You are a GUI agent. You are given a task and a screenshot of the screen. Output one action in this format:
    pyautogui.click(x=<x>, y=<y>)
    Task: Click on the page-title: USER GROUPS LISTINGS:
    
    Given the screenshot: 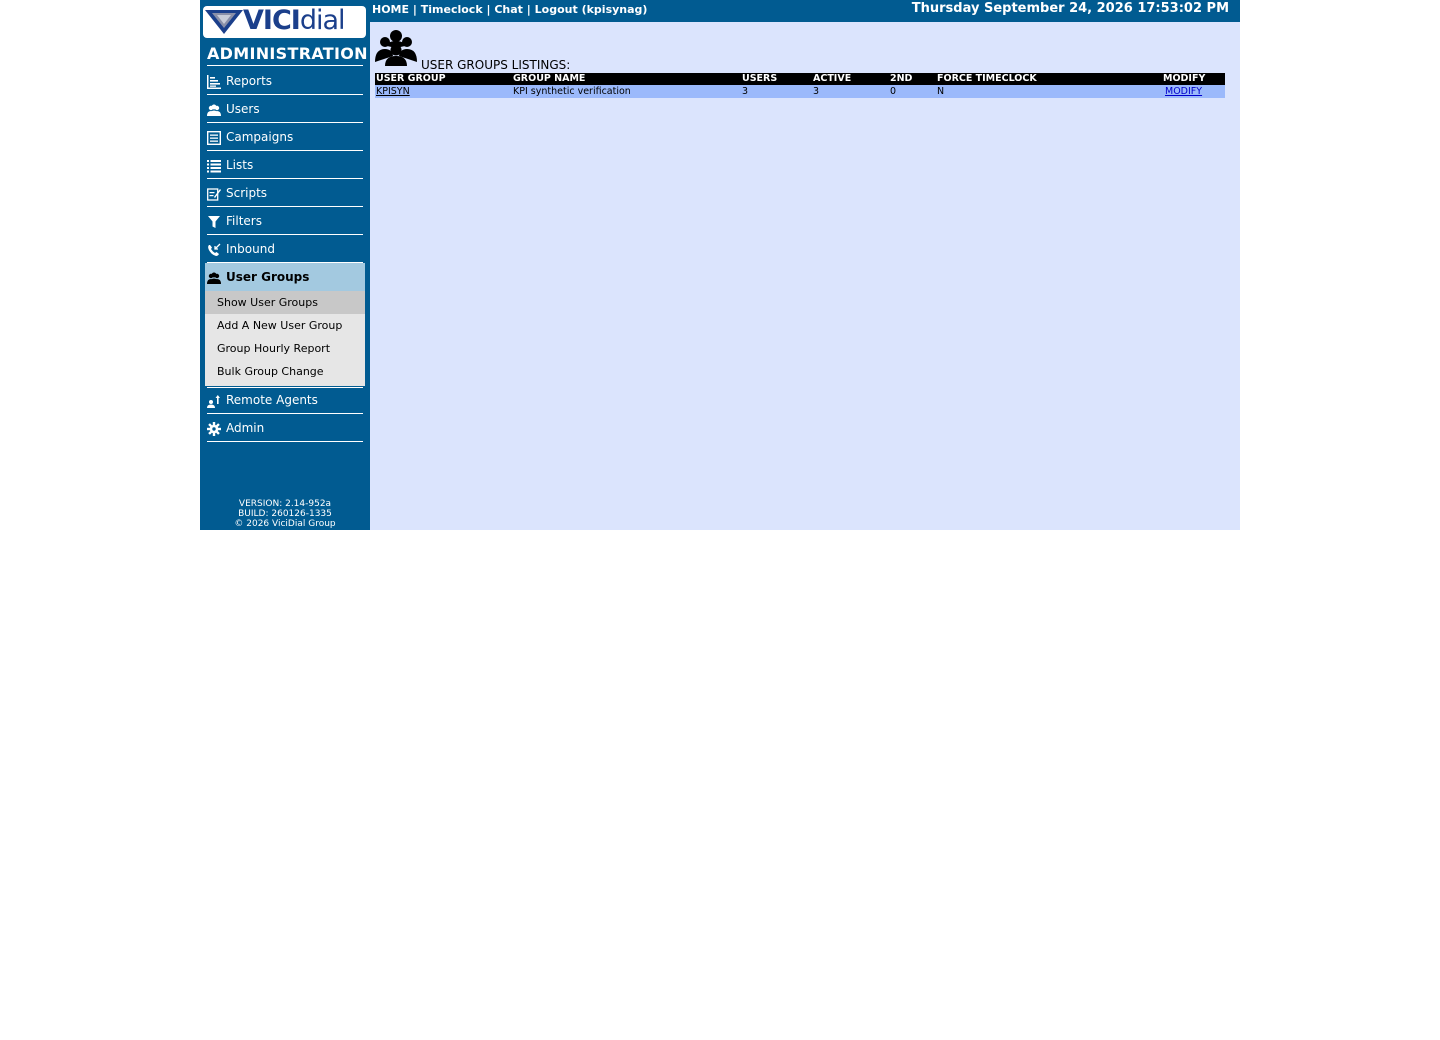 What is the action you would take?
    pyautogui.click(x=496, y=65)
    